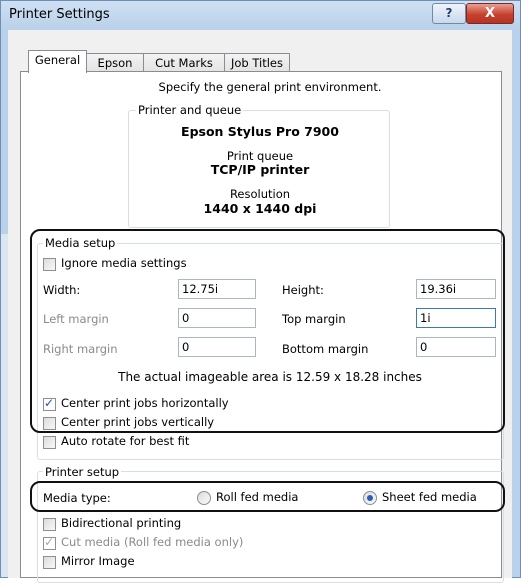 The width and height of the screenshot is (521, 583). Describe the element at coordinates (260, 194) in the screenshot. I see `resolution-label: Resolution` at that location.